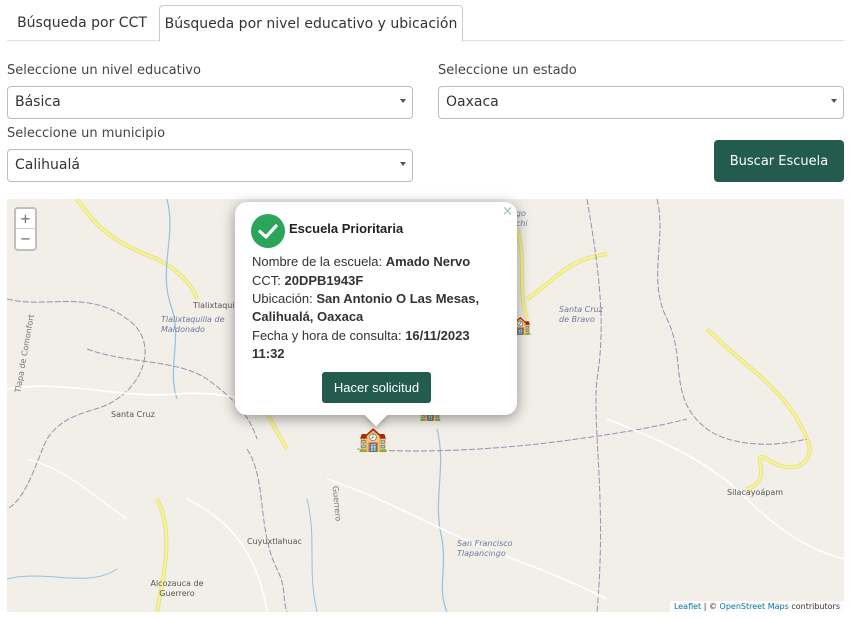 The height and width of the screenshot is (620, 851). Describe the element at coordinates (755, 492) in the screenshot. I see `place-silacayoapam: Silacayoápam` at that location.